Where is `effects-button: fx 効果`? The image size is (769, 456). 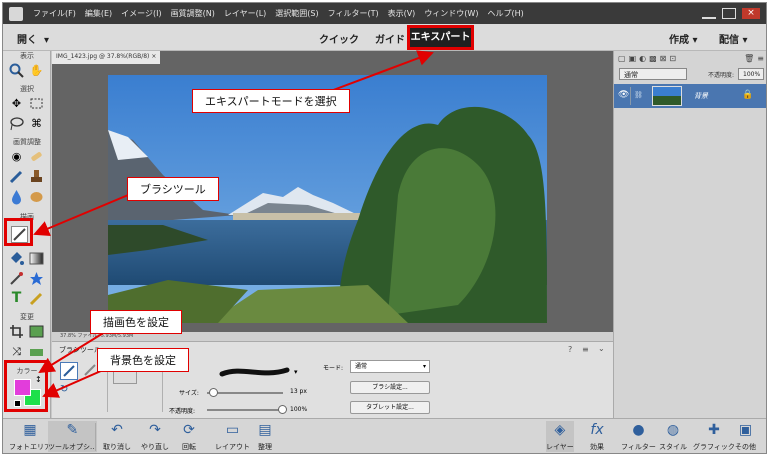 effects-button: fx 効果 is located at coordinates (597, 436).